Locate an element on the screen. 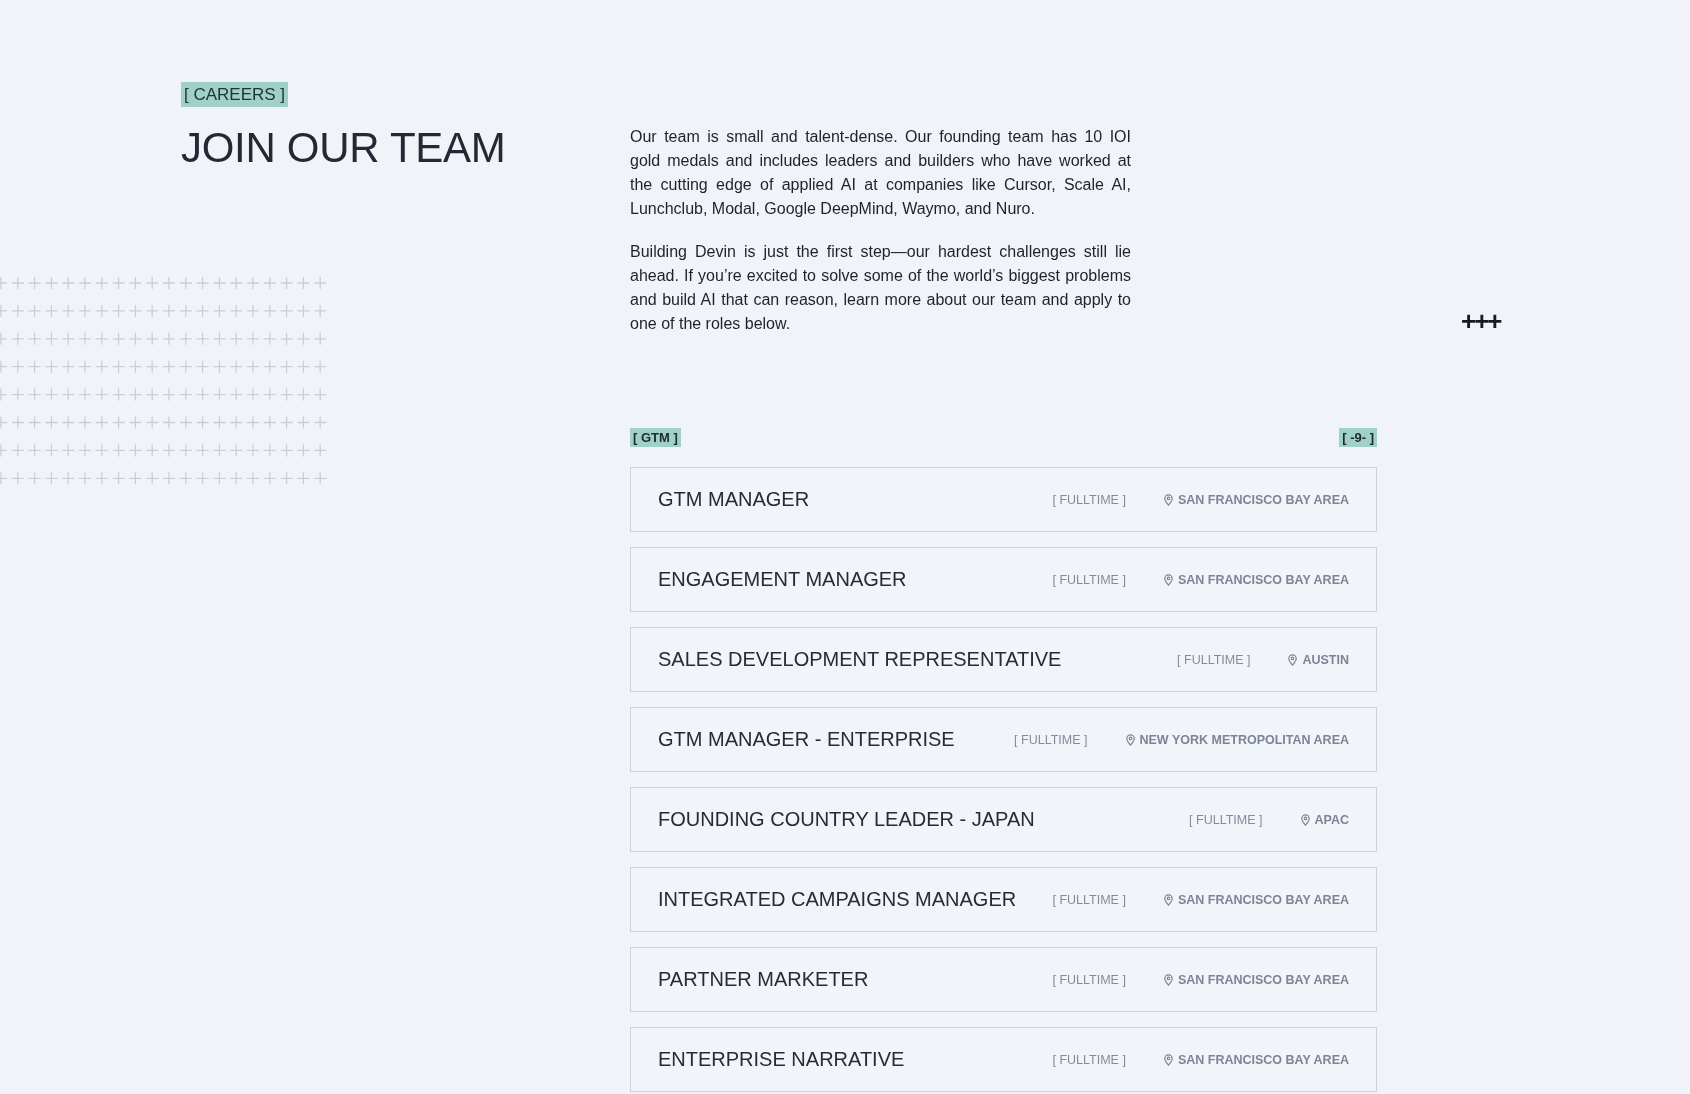 The height and width of the screenshot is (1094, 1690). page-title: JOIN OUR TEAM is located at coordinates (343, 148).